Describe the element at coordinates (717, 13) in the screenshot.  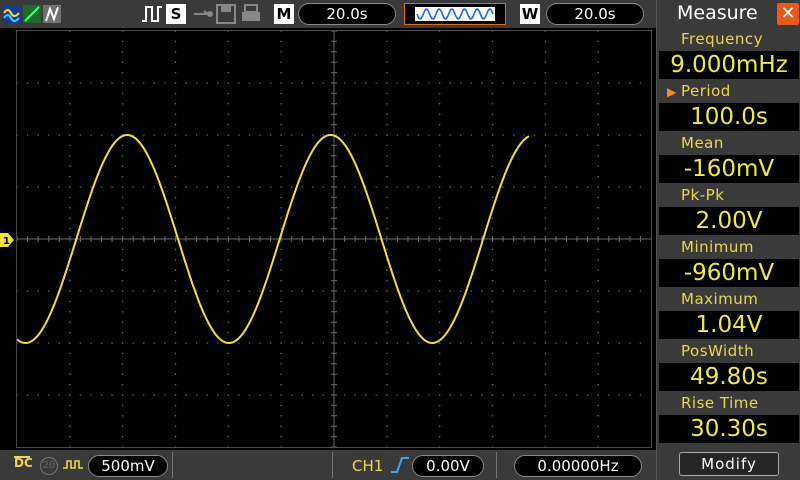
I see `panel-title: Measure` at that location.